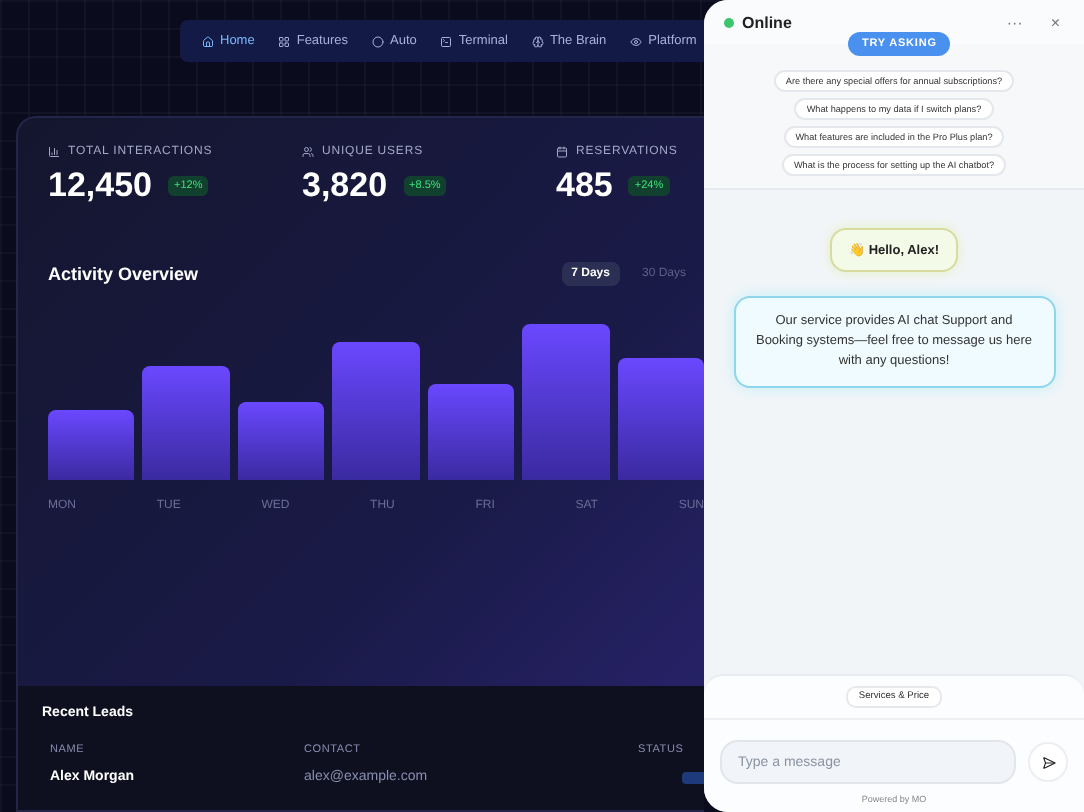 The height and width of the screenshot is (812, 1084). Describe the element at coordinates (1055, 22) in the screenshot. I see `close-button: ×` at that location.